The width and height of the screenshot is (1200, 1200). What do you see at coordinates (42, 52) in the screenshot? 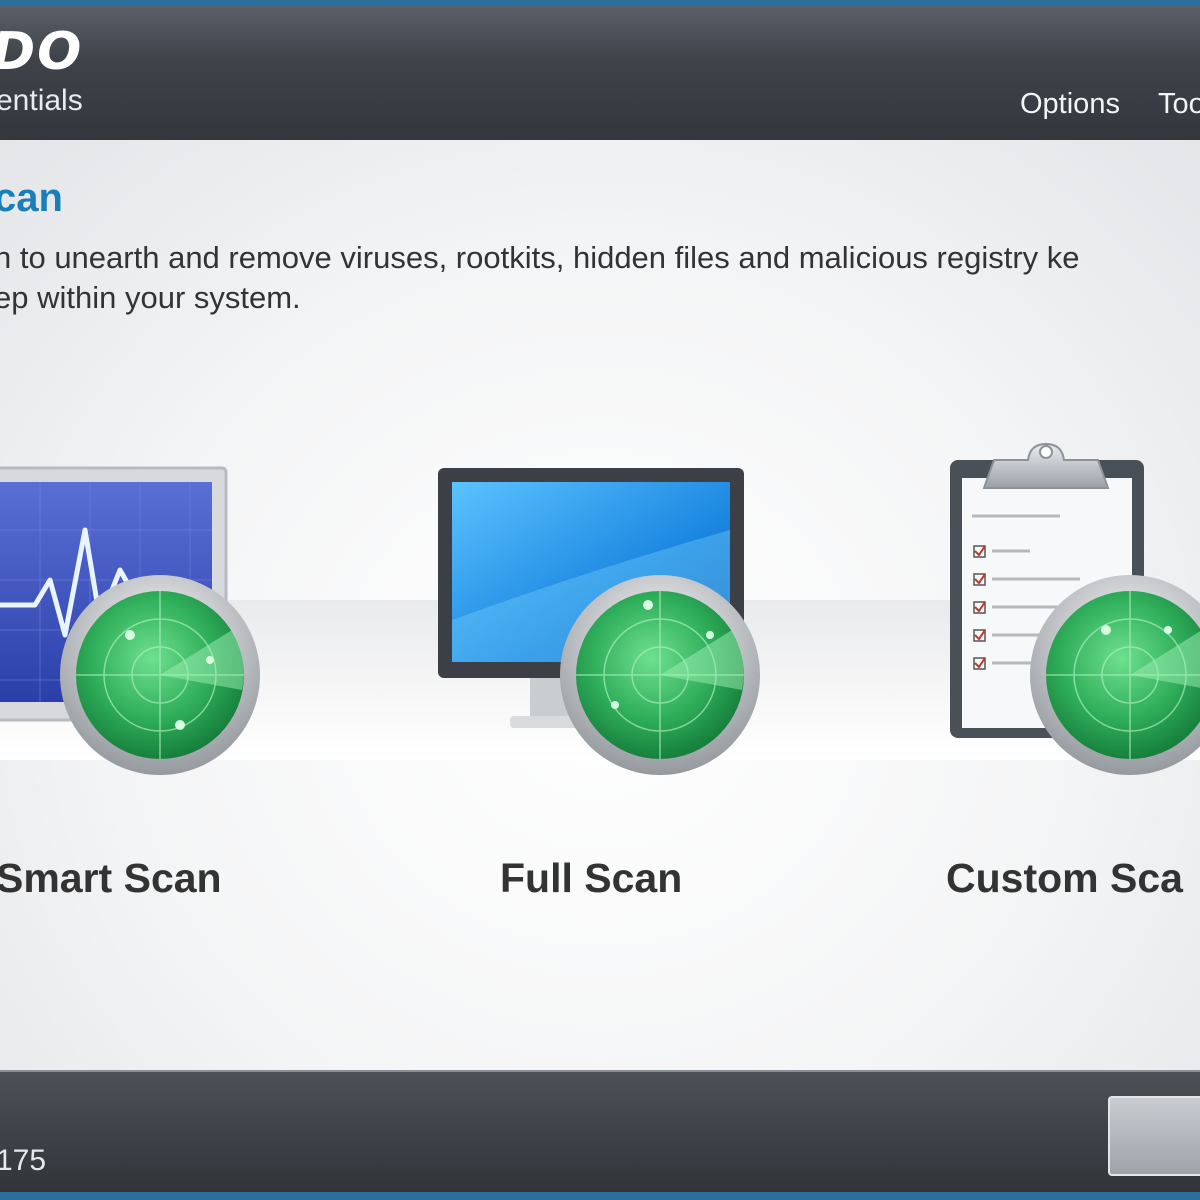
I see `app-logo: DO` at bounding box center [42, 52].